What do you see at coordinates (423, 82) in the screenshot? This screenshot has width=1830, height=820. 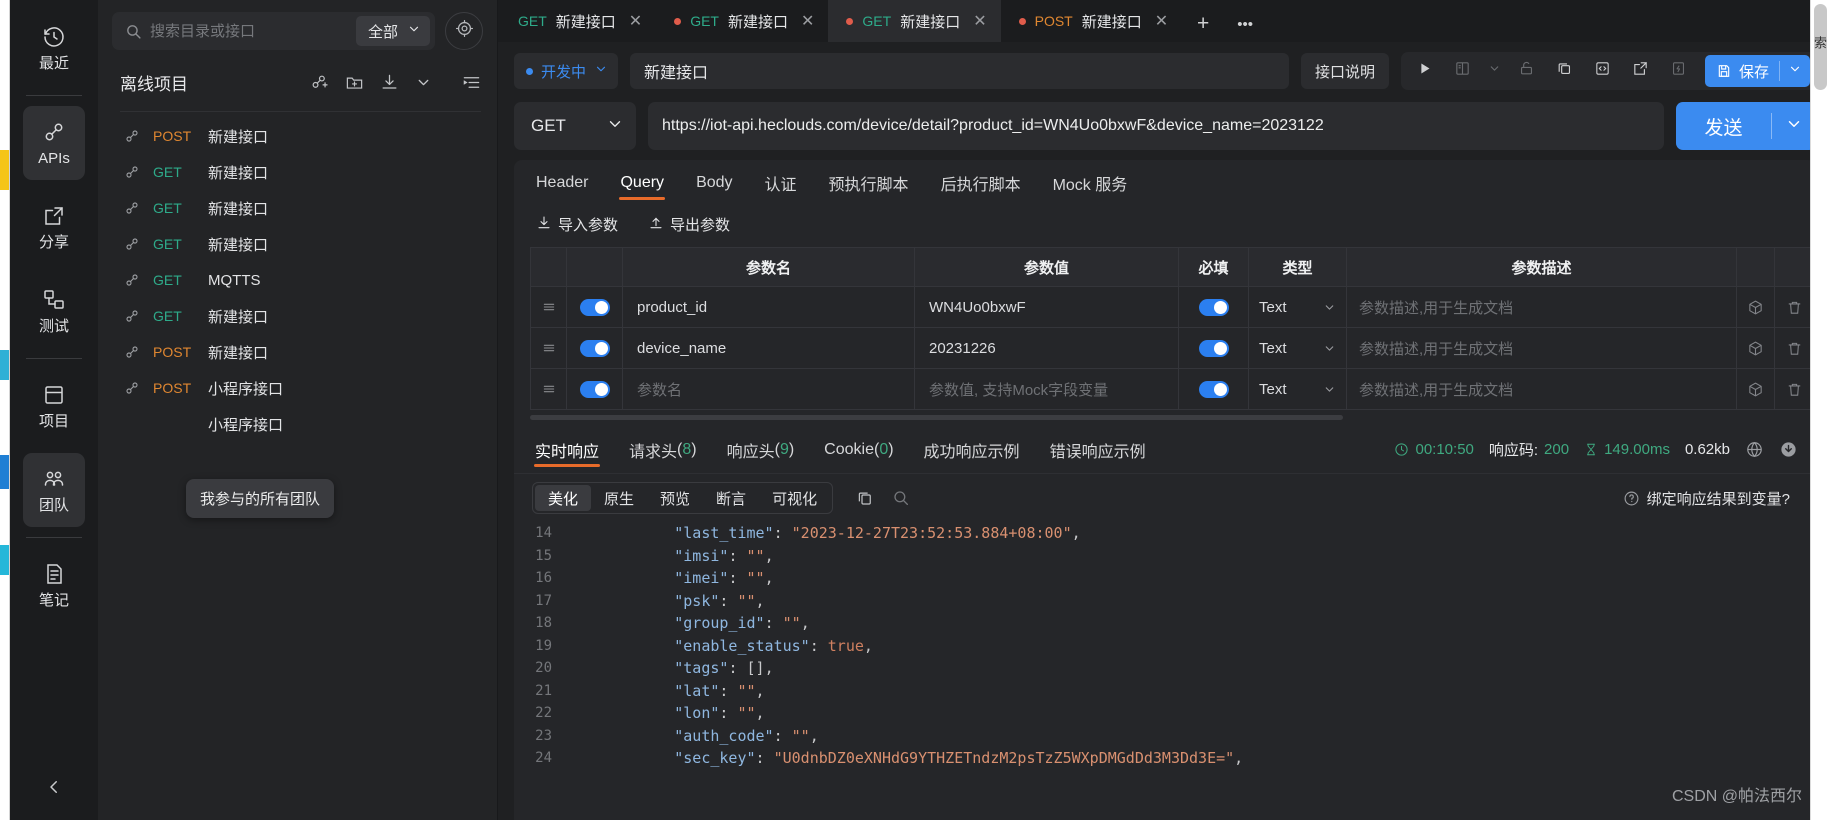 I see `chevron-down-icon` at bounding box center [423, 82].